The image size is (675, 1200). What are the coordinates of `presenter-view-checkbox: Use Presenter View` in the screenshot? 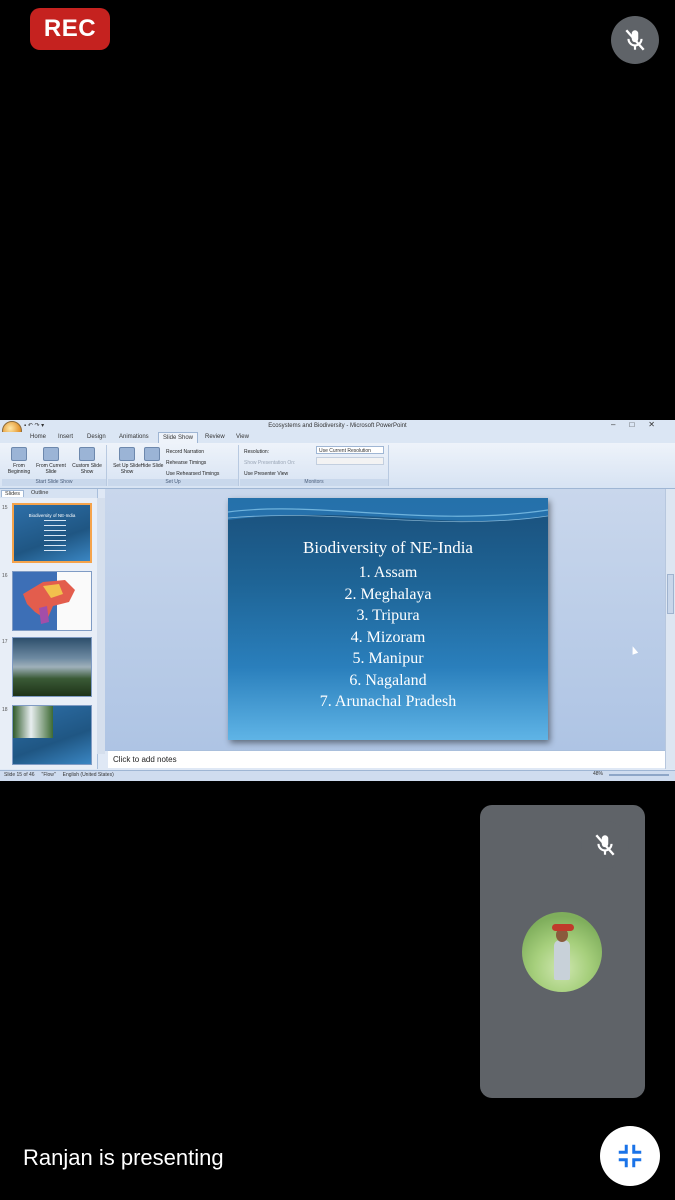 It's located at (266, 474).